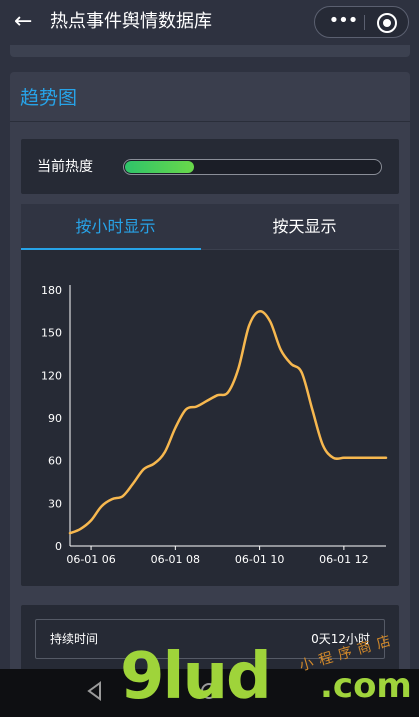 Image resolution: width=419 pixels, height=717 pixels. Describe the element at coordinates (74, 639) in the screenshot. I see `duration-label: 持续时间` at that location.